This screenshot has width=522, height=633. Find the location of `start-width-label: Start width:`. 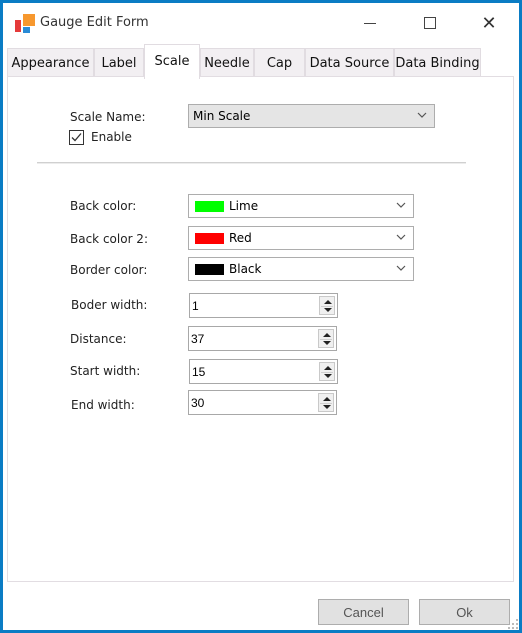

start-width-label: Start width: is located at coordinates (105, 371).